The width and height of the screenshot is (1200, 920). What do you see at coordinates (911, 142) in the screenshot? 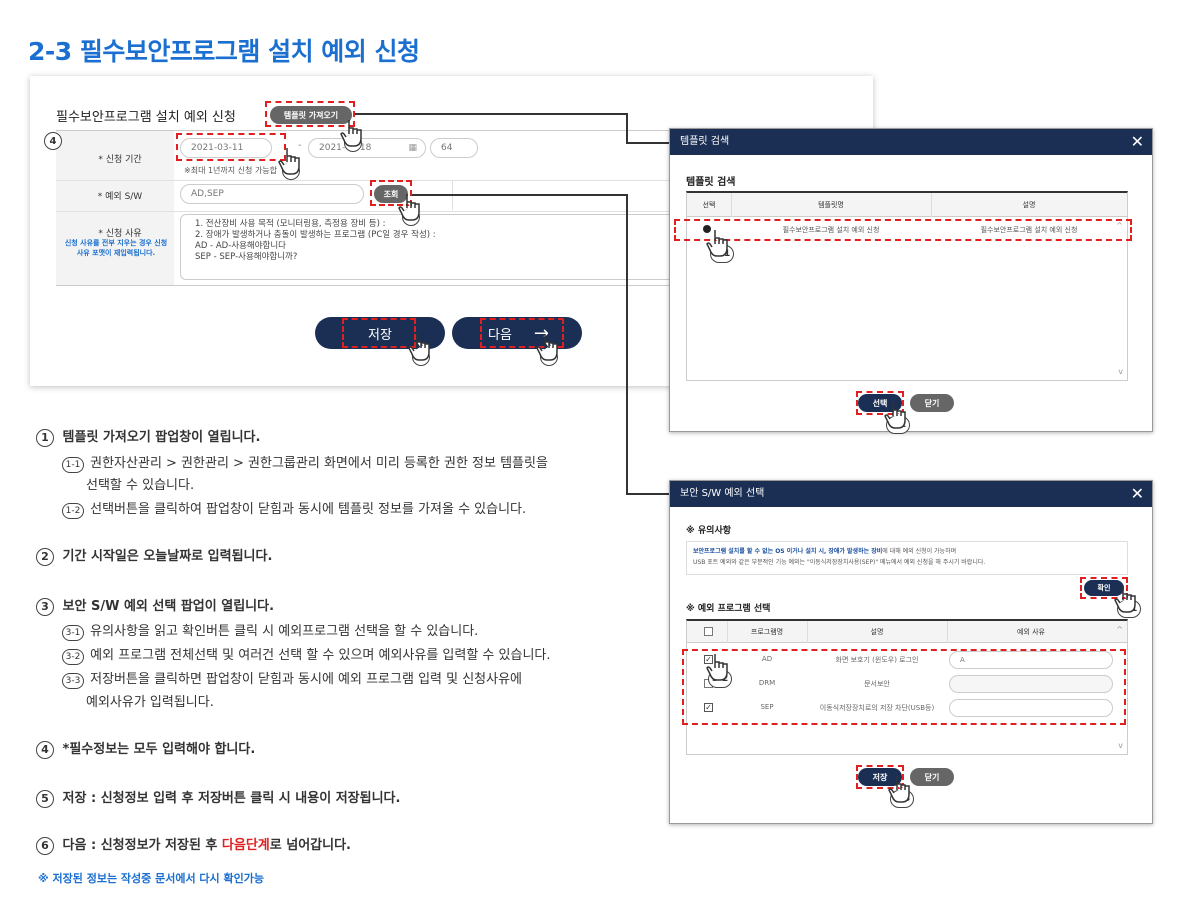
I see `template-popup-header: 템플릿 검색 ✕` at bounding box center [911, 142].